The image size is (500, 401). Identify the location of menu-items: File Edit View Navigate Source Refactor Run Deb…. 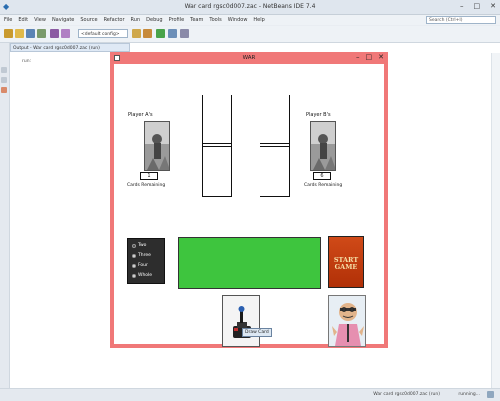
(134, 20).